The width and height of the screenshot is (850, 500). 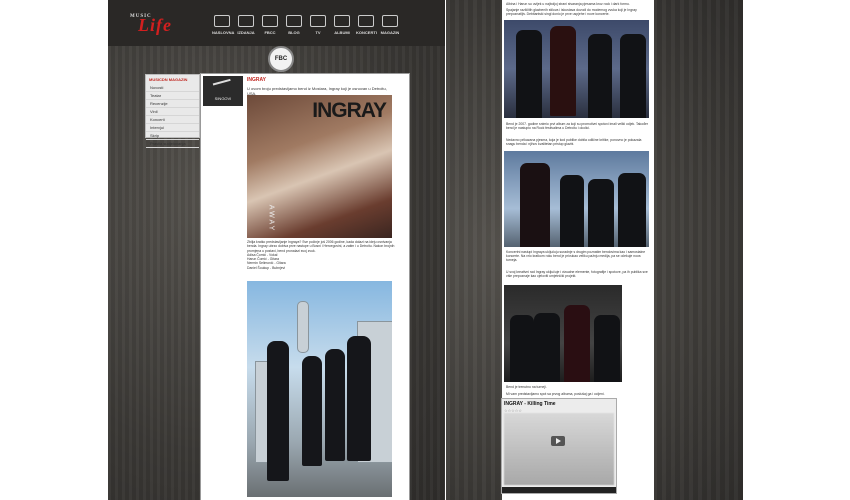 I want to click on sidebar-item: Vinil, so click(x=172, y=112).